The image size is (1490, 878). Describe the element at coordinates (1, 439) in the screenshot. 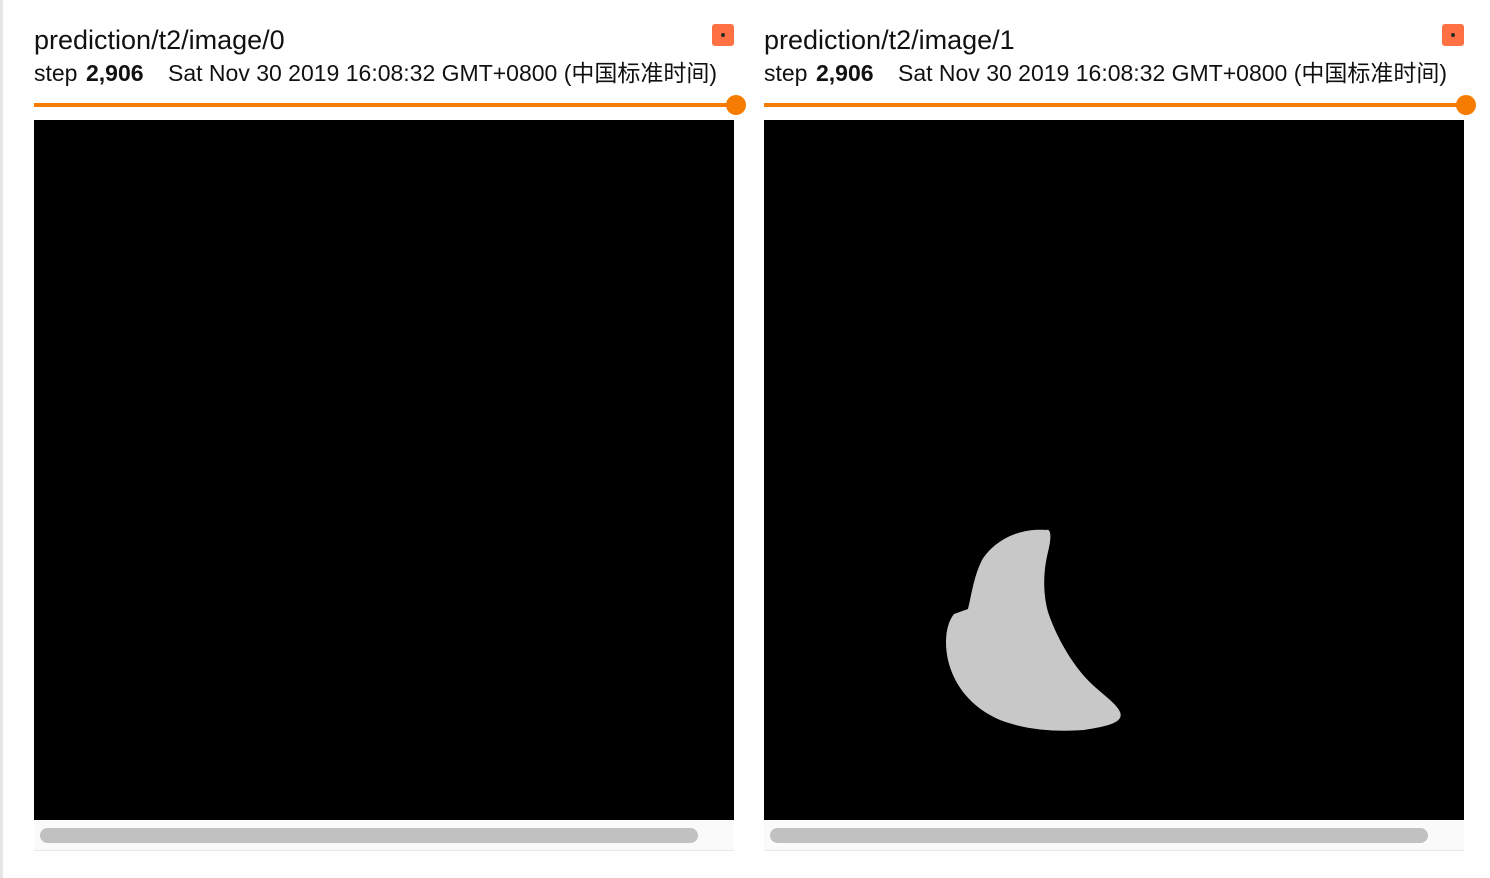

I see `left-divider` at that location.